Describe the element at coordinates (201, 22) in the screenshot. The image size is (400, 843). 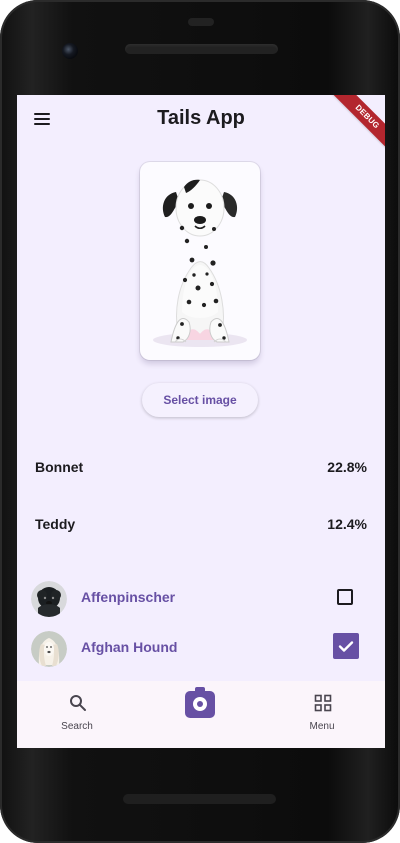
I see `sensor-icon` at that location.